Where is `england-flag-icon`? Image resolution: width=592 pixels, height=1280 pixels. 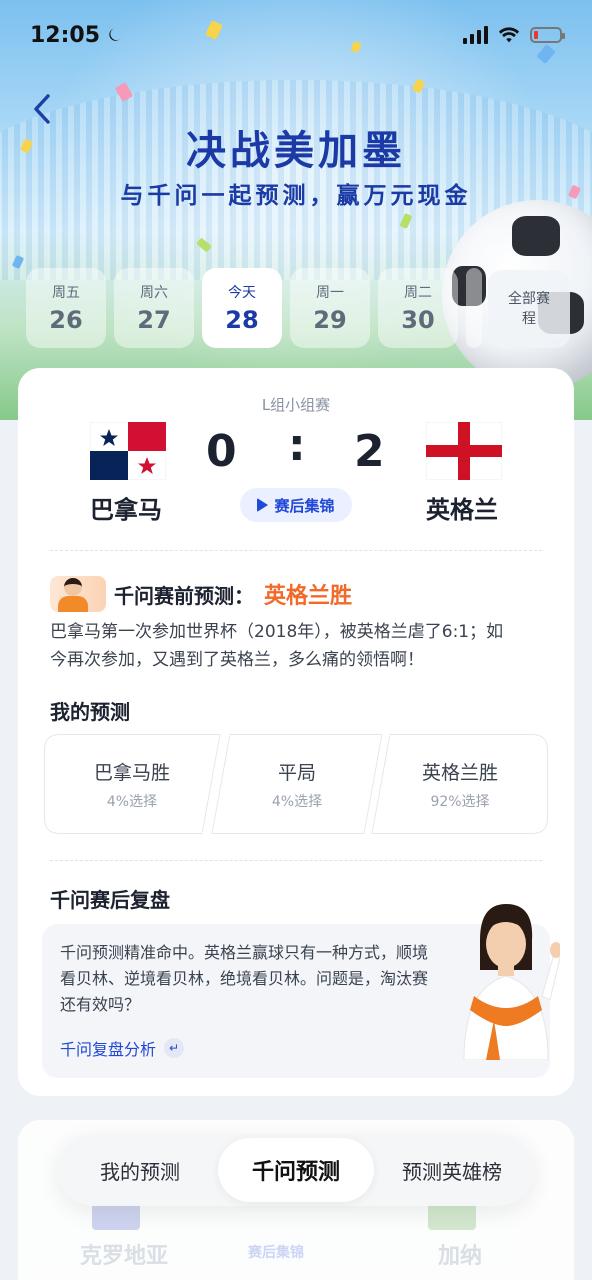
england-flag-icon is located at coordinates (464, 451).